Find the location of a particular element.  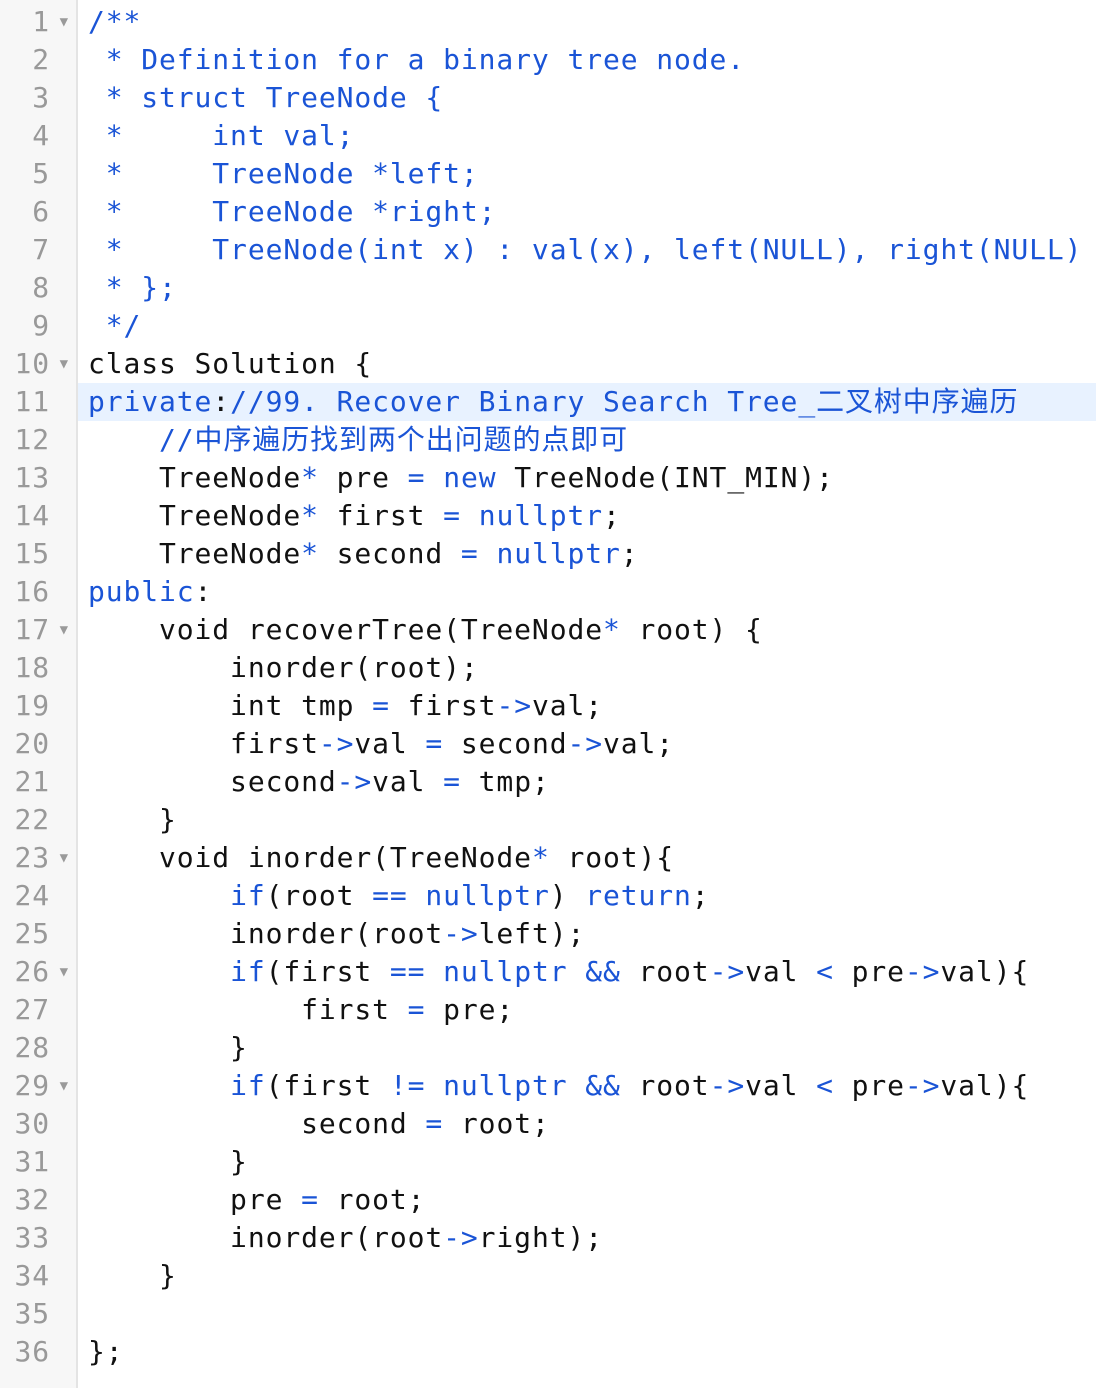

line-number: 27 is located at coordinates (32, 1009).